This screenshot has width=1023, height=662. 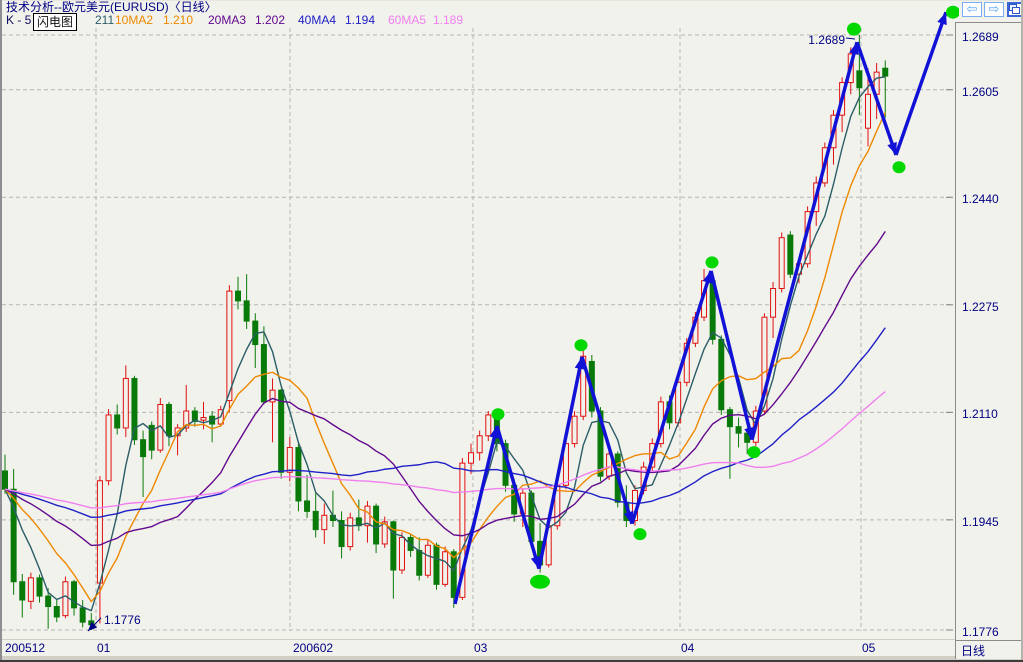 I want to click on scroll-right-button: ⇨, so click(x=994, y=9).